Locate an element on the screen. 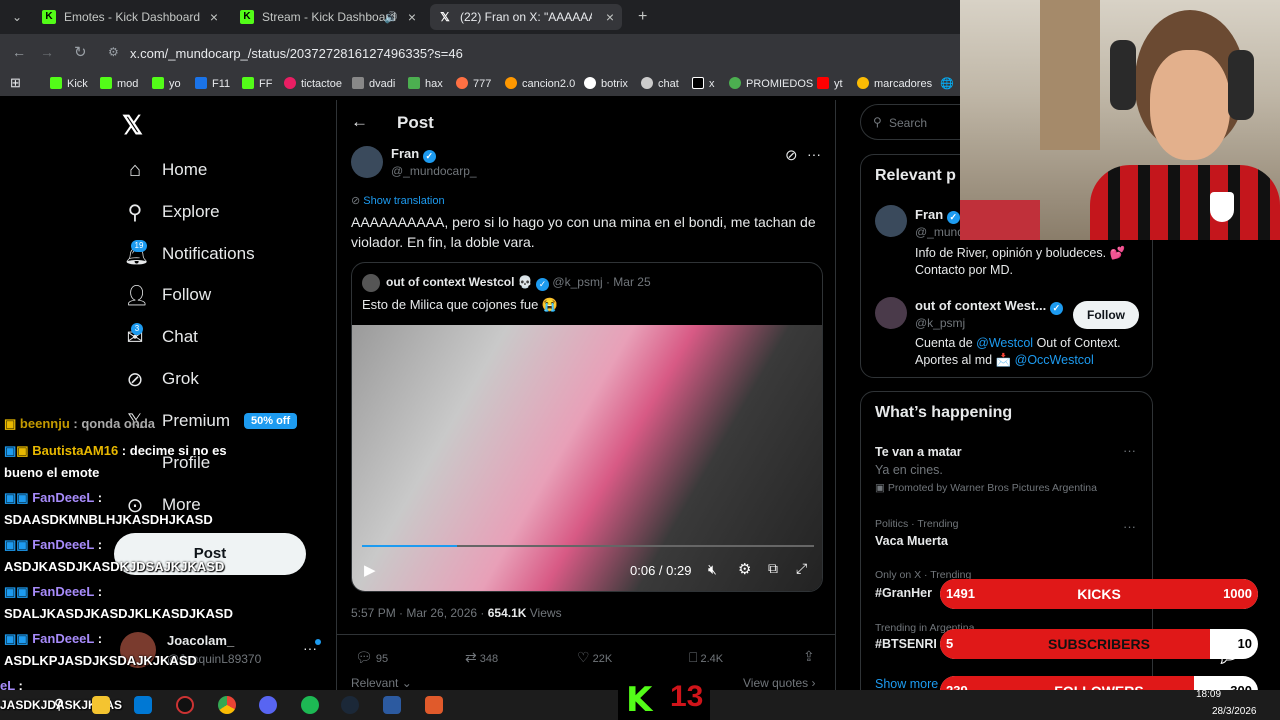 This screenshot has width=1280, height=720. trend-name: #BTSENRI is located at coordinates (906, 644).